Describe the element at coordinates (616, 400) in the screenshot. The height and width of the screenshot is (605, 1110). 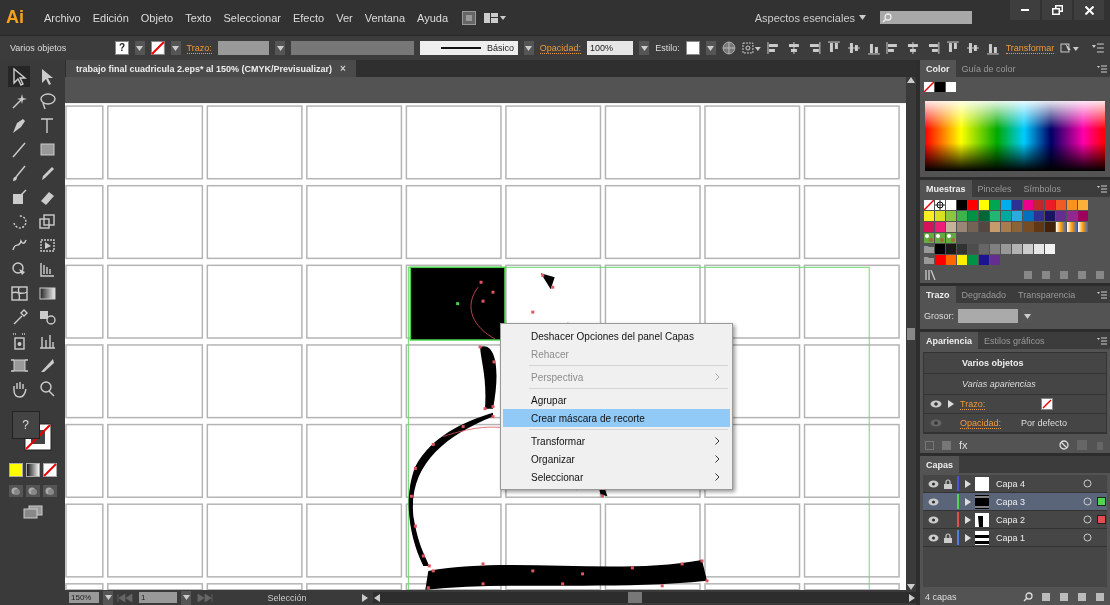
I see `menu-item: Agrupar` at that location.